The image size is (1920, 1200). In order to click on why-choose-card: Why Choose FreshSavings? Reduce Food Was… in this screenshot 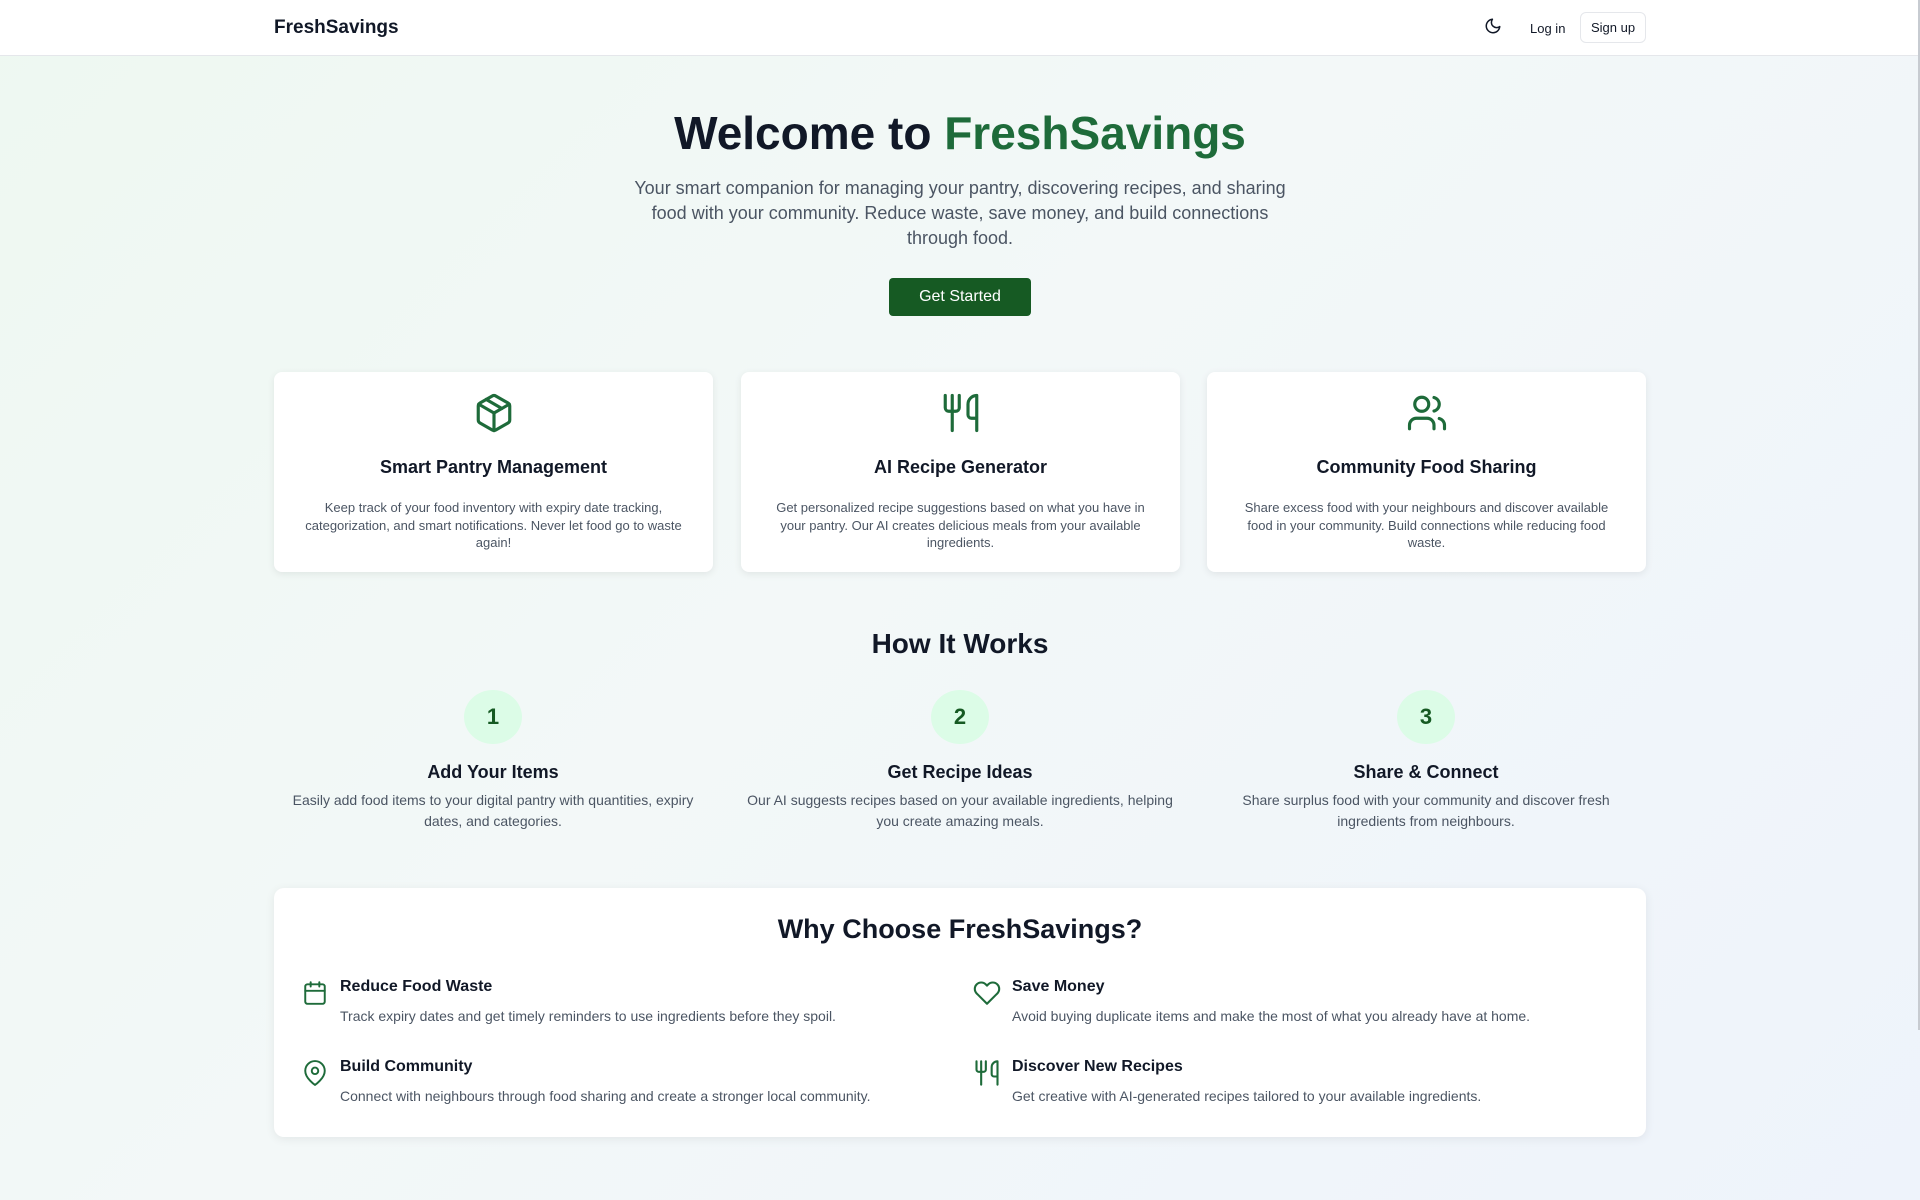, I will do `click(960, 1012)`.